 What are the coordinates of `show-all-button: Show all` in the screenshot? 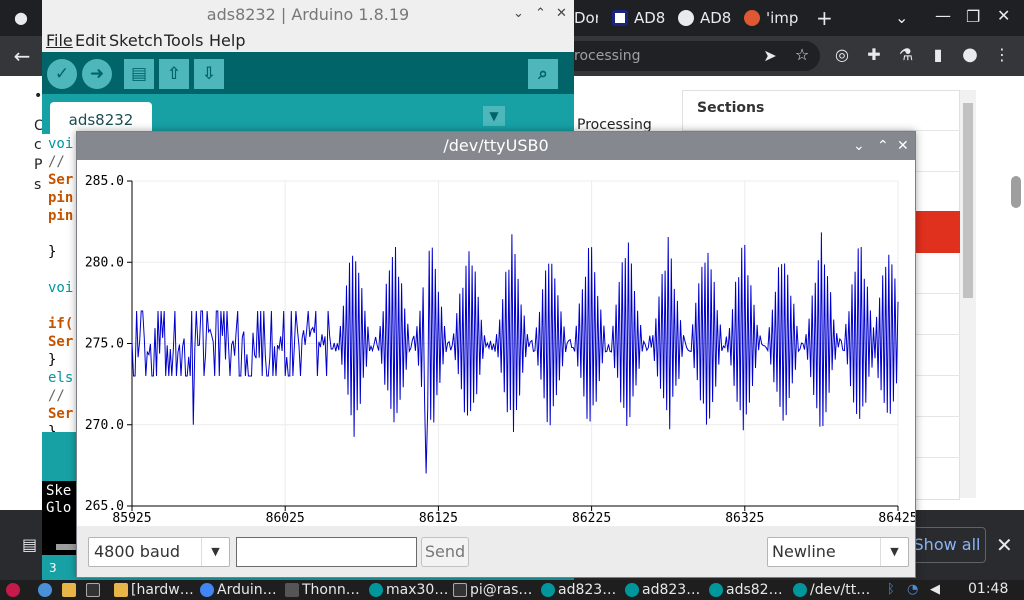 It's located at (947, 545).